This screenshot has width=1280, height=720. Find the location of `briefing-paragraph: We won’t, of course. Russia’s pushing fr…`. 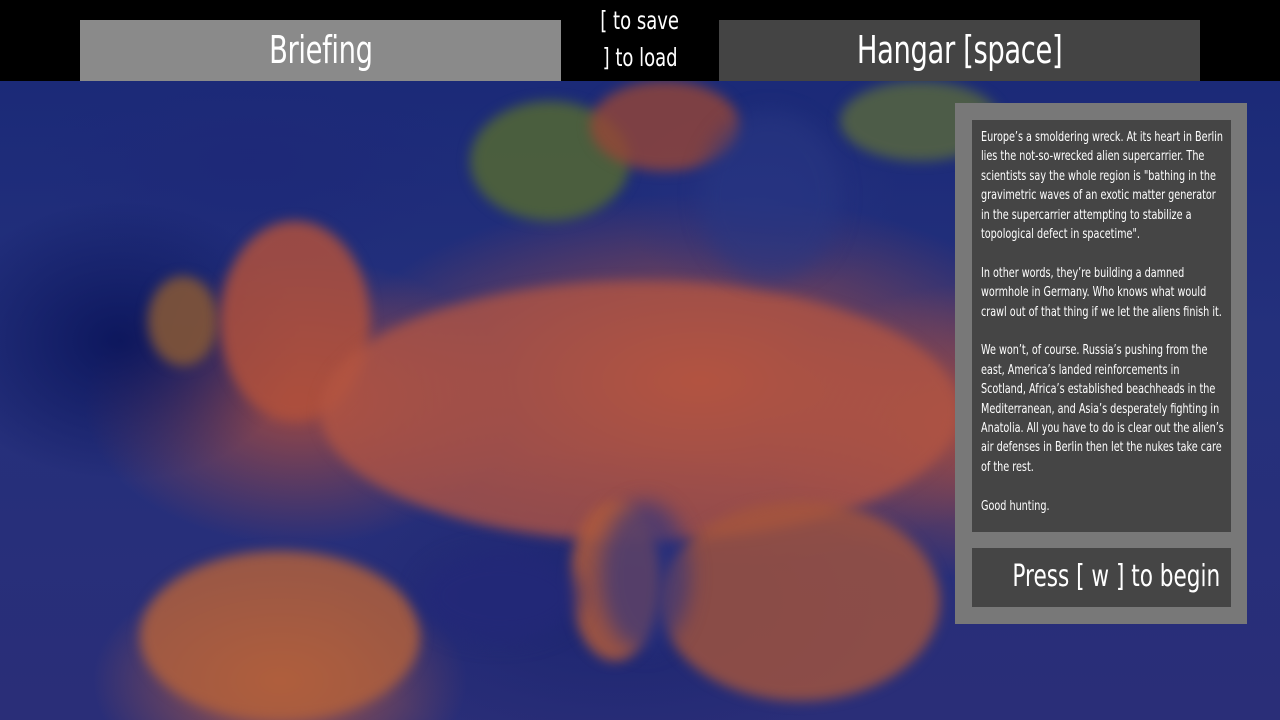

briefing-paragraph: We won’t, of course. Russia’s pushing fr… is located at coordinates (1102, 409).